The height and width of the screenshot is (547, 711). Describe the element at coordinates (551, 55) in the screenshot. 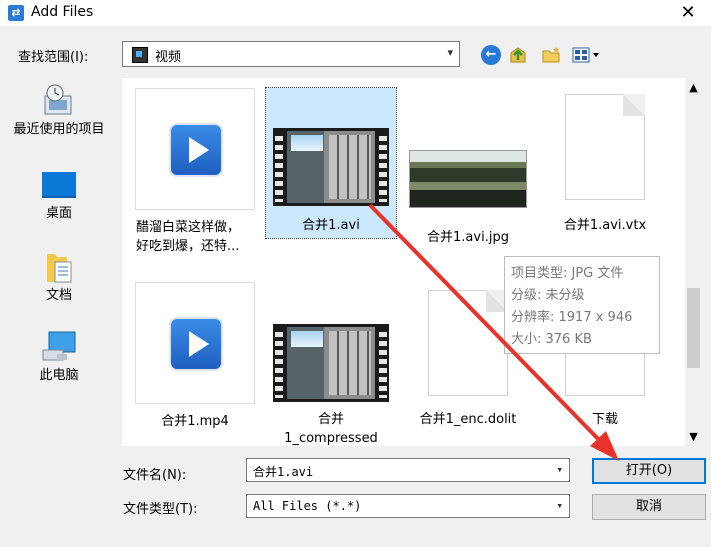

I see `new-folder-icon` at that location.